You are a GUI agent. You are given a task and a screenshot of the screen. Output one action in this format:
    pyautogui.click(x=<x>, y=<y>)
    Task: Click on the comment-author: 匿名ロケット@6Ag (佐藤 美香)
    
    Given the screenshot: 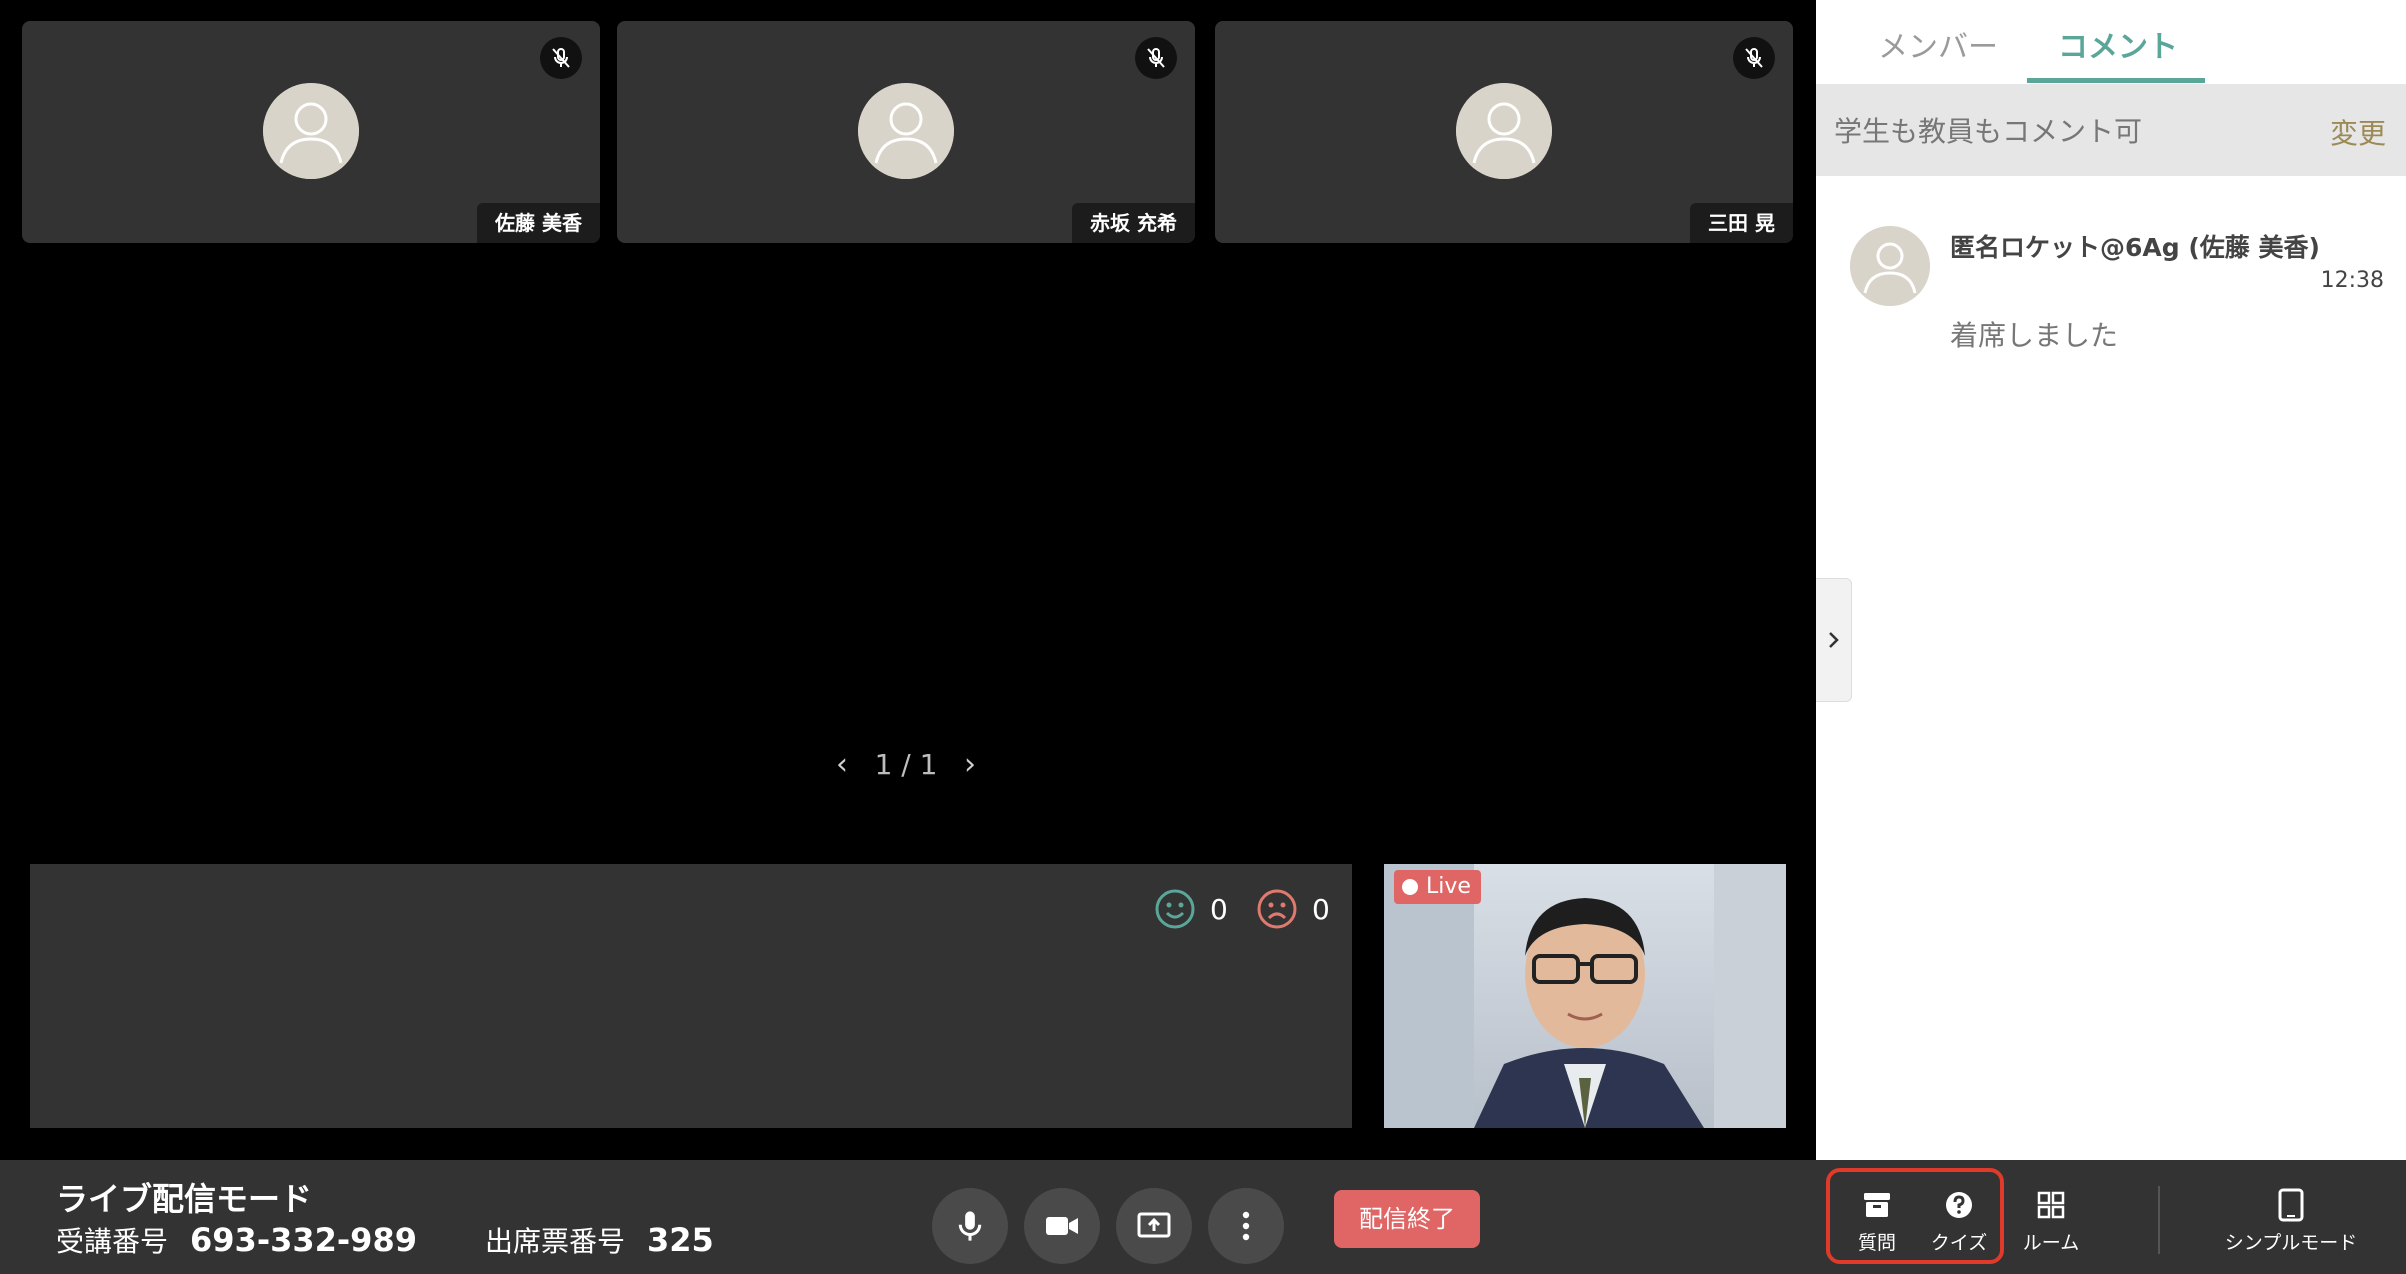 What is the action you would take?
    pyautogui.click(x=2135, y=247)
    